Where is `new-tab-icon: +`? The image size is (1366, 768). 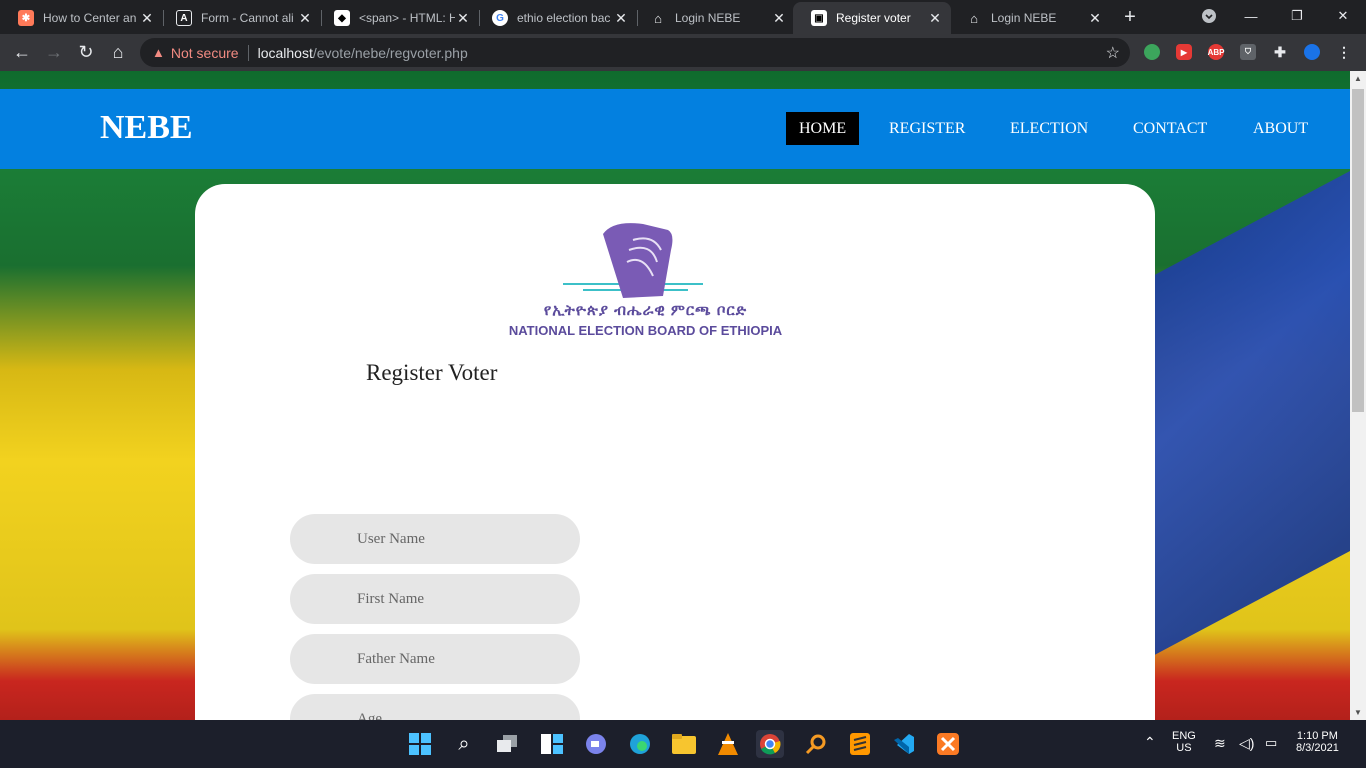 new-tab-icon: + is located at coordinates (1130, 17).